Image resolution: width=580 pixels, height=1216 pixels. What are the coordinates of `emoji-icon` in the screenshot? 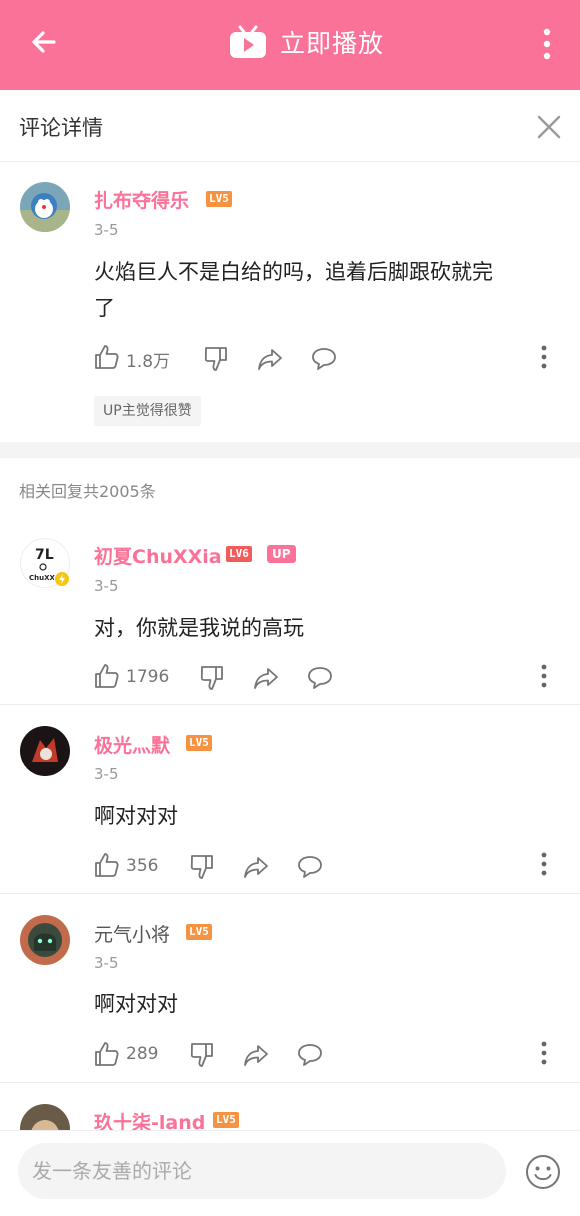 It's located at (543, 1172).